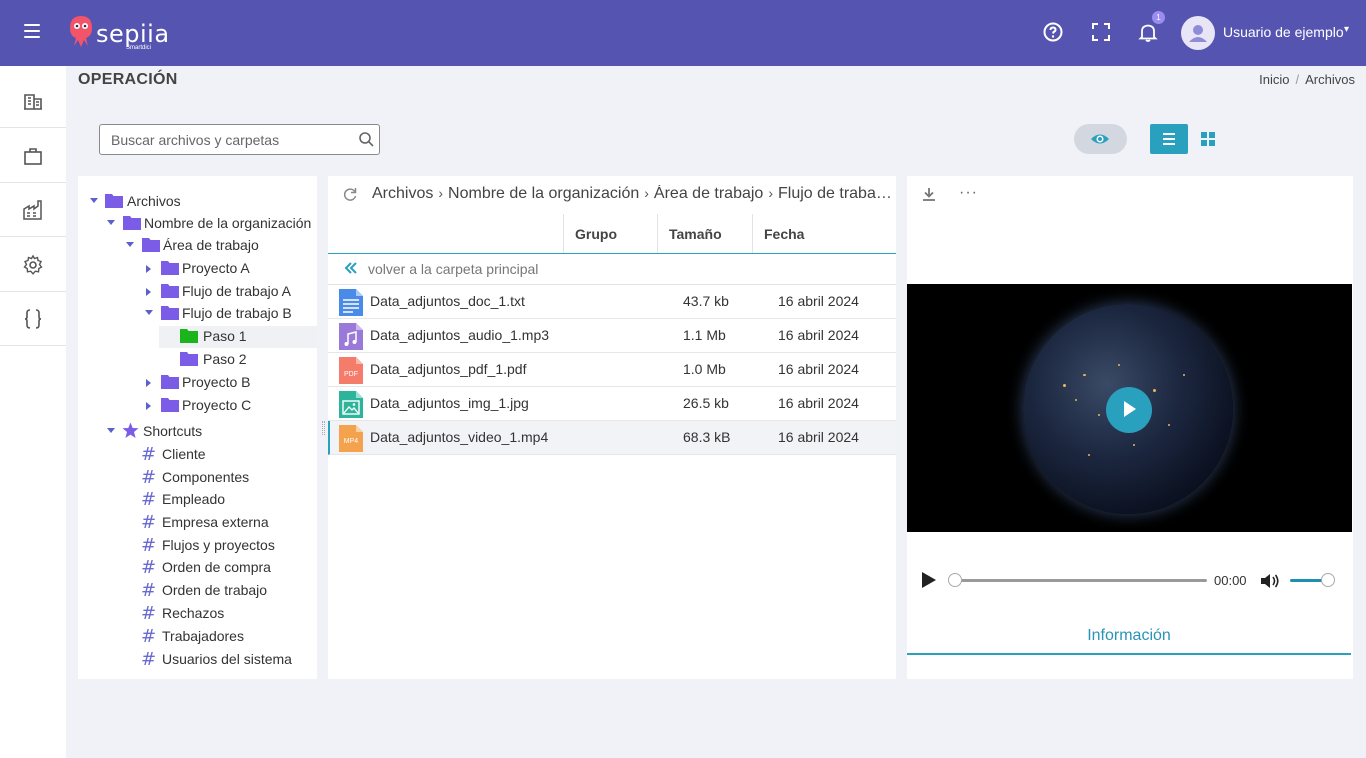  What do you see at coordinates (350, 268) in the screenshot?
I see `double-chevron-left-icon` at bounding box center [350, 268].